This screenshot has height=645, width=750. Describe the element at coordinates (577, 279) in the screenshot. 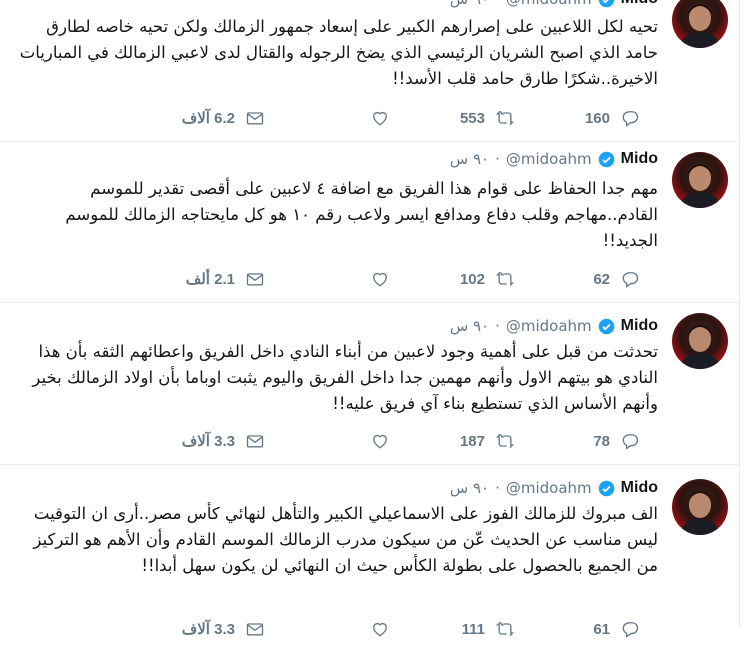

I see `reply-action: 62` at that location.